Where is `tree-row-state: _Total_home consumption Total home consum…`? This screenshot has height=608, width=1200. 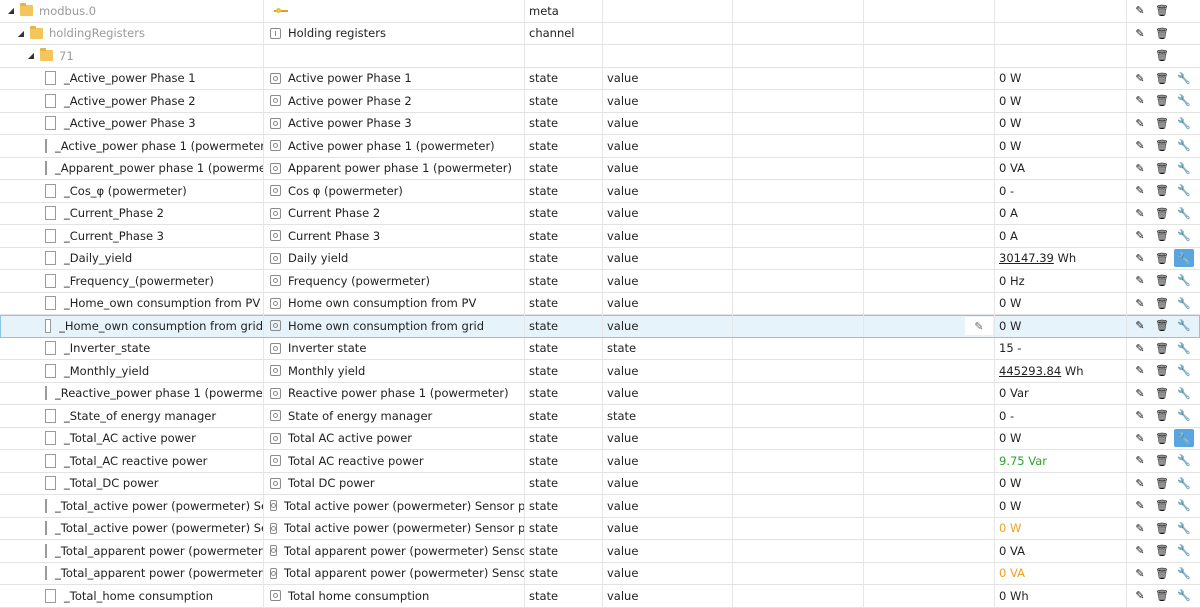
tree-row-state: _Total_home consumption Total home consum… is located at coordinates (600, 596).